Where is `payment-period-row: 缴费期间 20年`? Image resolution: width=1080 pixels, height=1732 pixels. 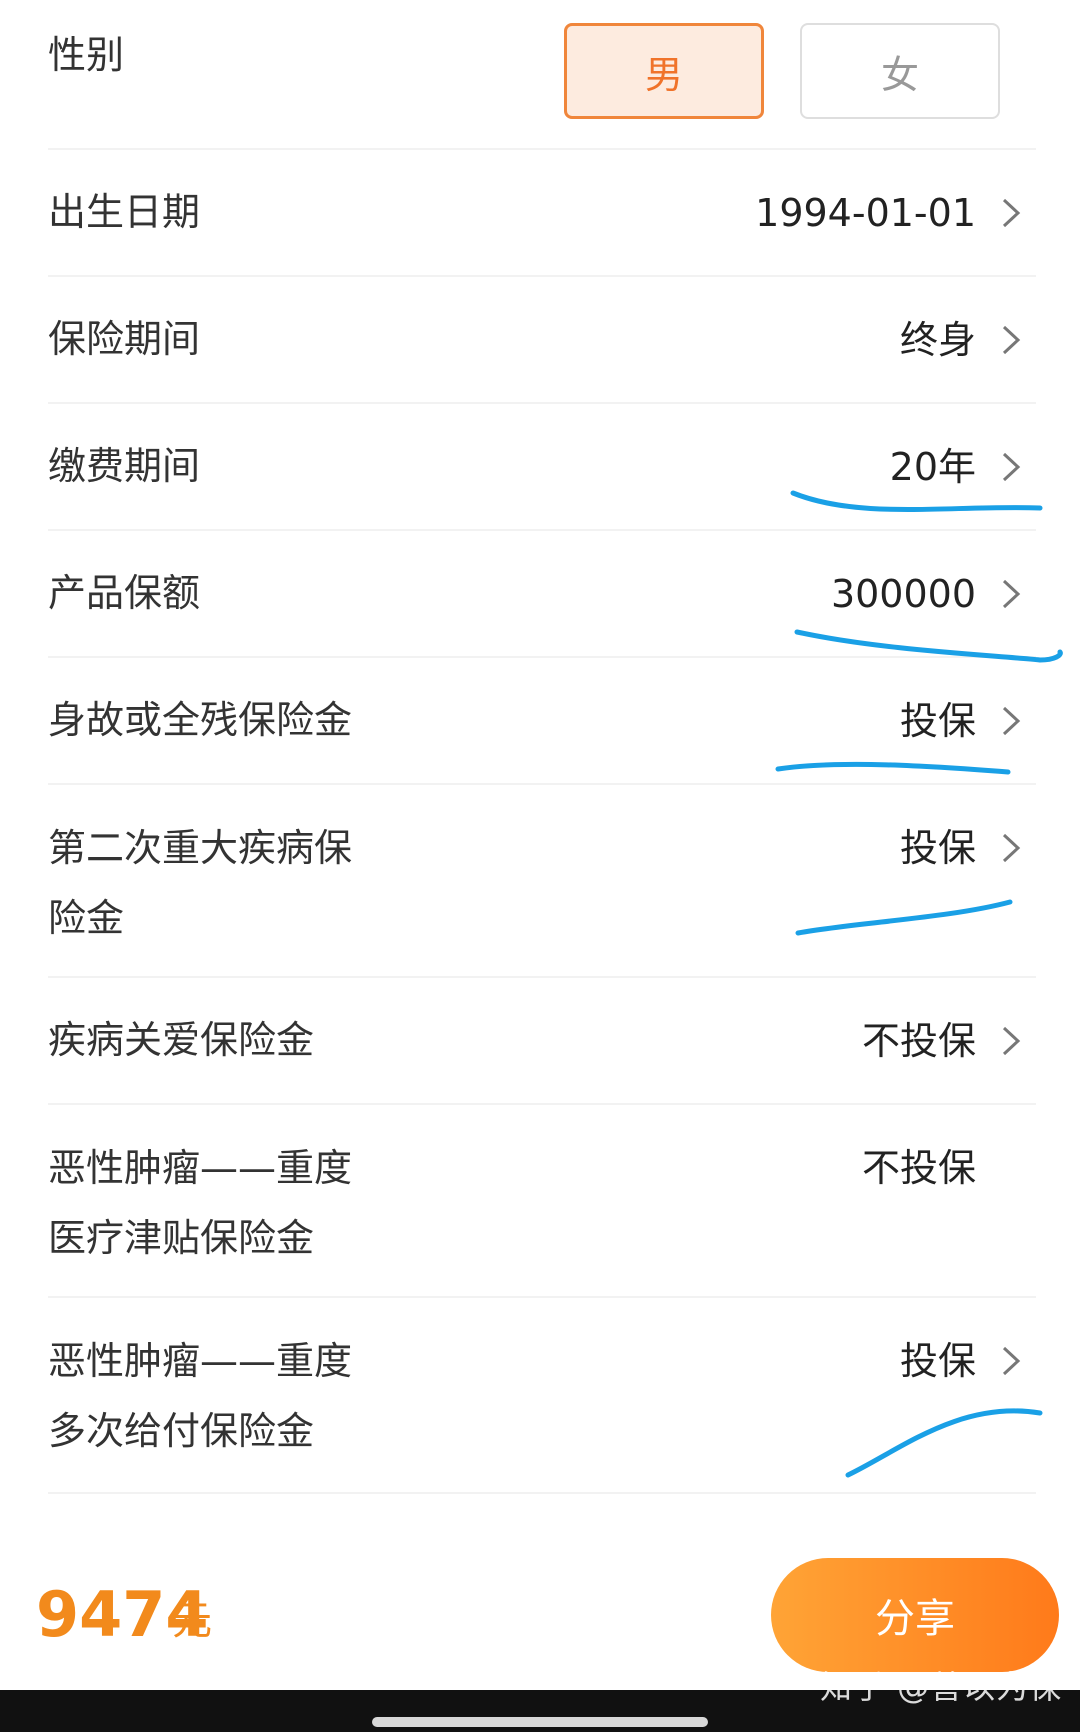 payment-period-row: 缴费期间 20年 is located at coordinates (542, 467).